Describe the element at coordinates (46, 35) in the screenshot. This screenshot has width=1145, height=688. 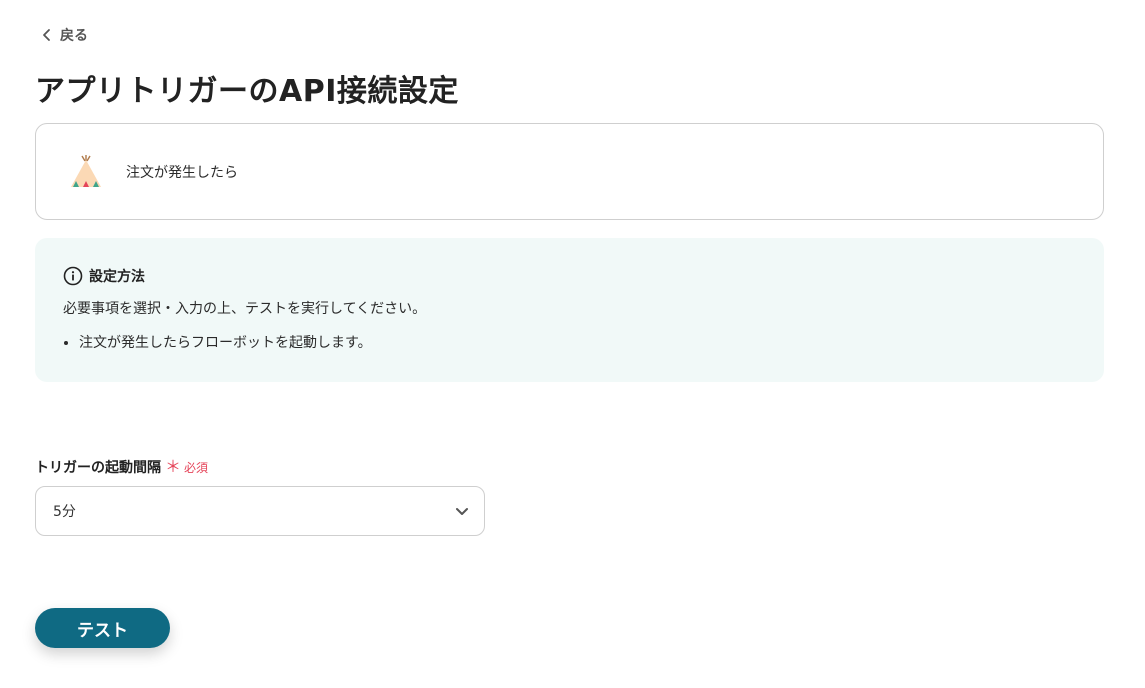
I see `chevron-left-icon` at that location.